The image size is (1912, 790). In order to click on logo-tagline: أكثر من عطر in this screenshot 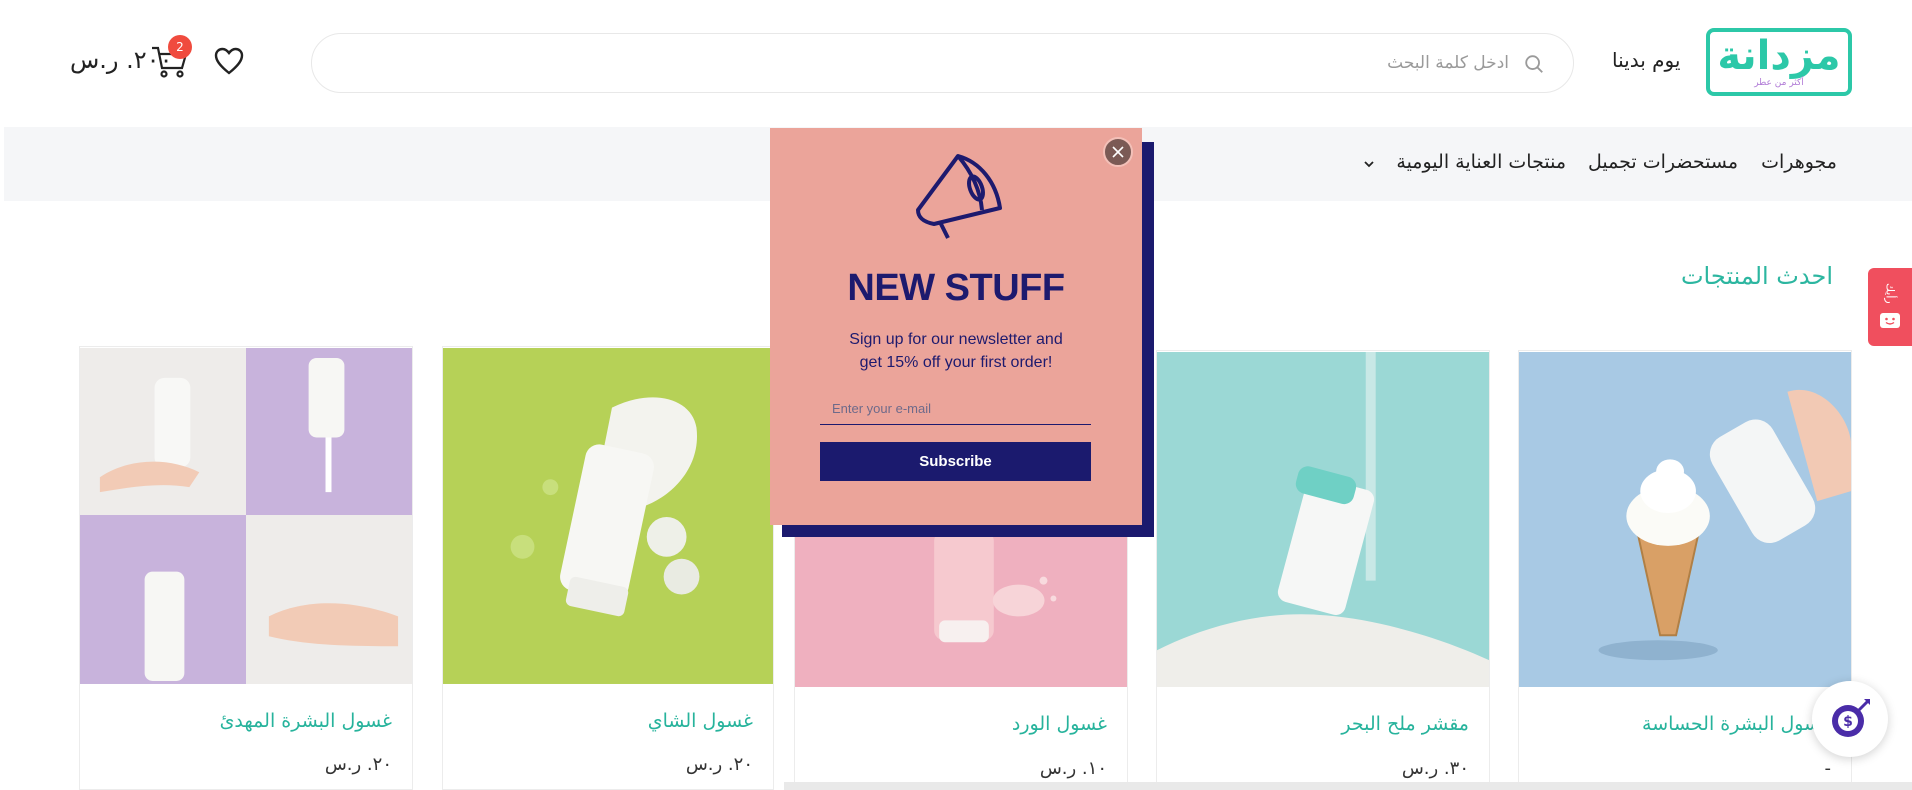, I will do `click(1779, 83)`.